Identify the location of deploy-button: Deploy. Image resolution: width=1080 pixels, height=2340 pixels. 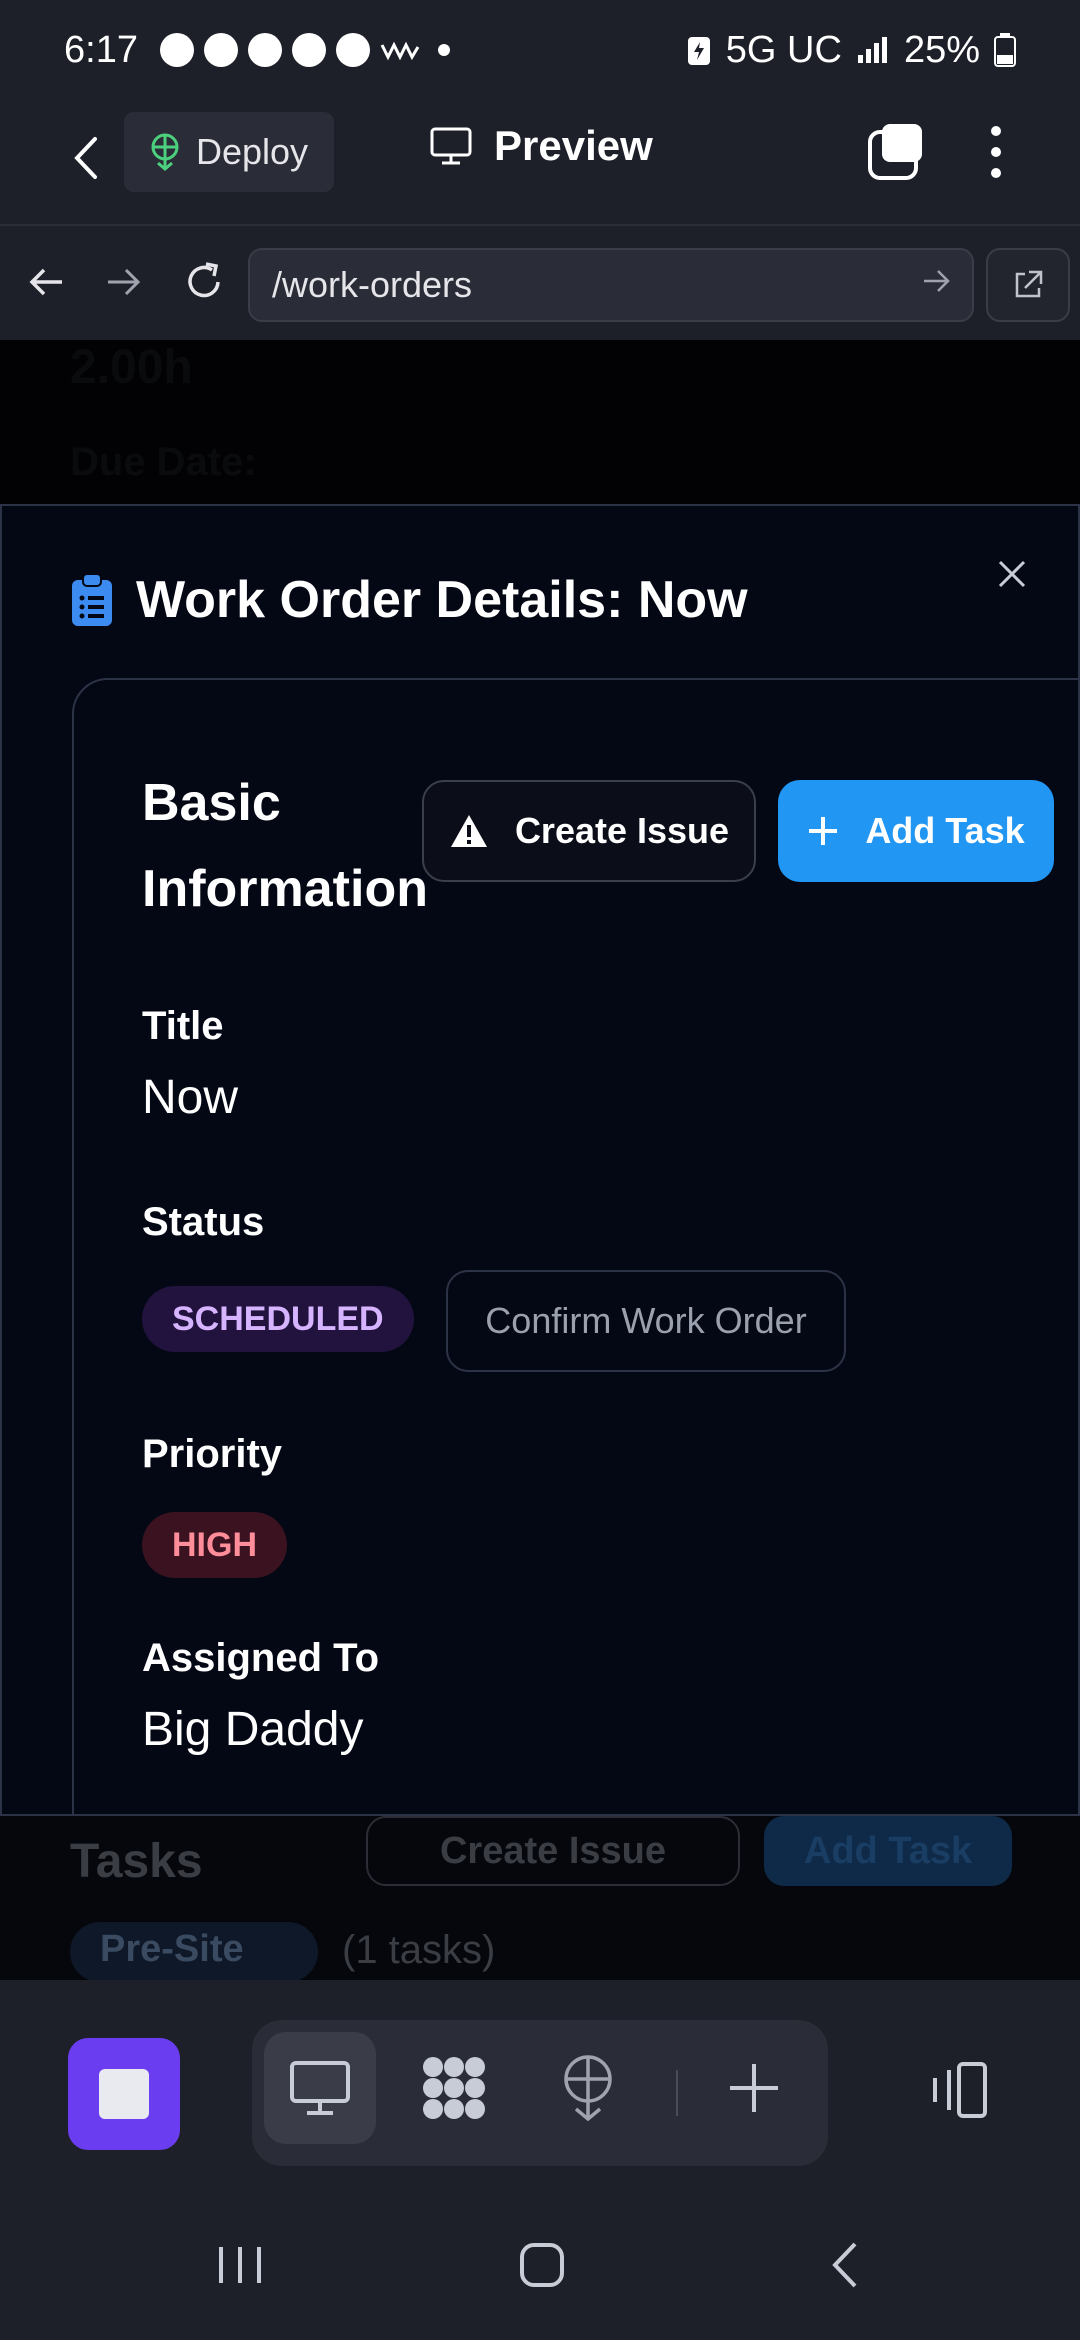
(229, 152).